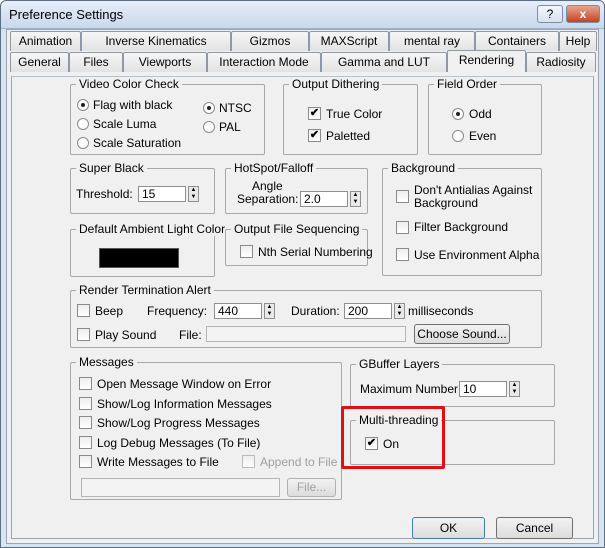 This screenshot has height=548, width=605. I want to click on log-progress-label: Show/Log Progress Messages, so click(178, 423).